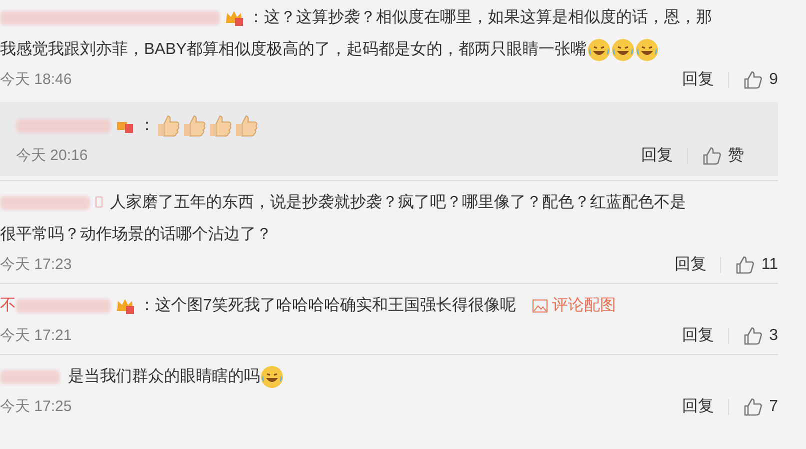  Describe the element at coordinates (398, 202) in the screenshot. I see `comment-text: 人家磨了五年的东西，说是抄袭就抄袭？疯了吧？哪里像了？配色？红蓝配色不是` at that location.